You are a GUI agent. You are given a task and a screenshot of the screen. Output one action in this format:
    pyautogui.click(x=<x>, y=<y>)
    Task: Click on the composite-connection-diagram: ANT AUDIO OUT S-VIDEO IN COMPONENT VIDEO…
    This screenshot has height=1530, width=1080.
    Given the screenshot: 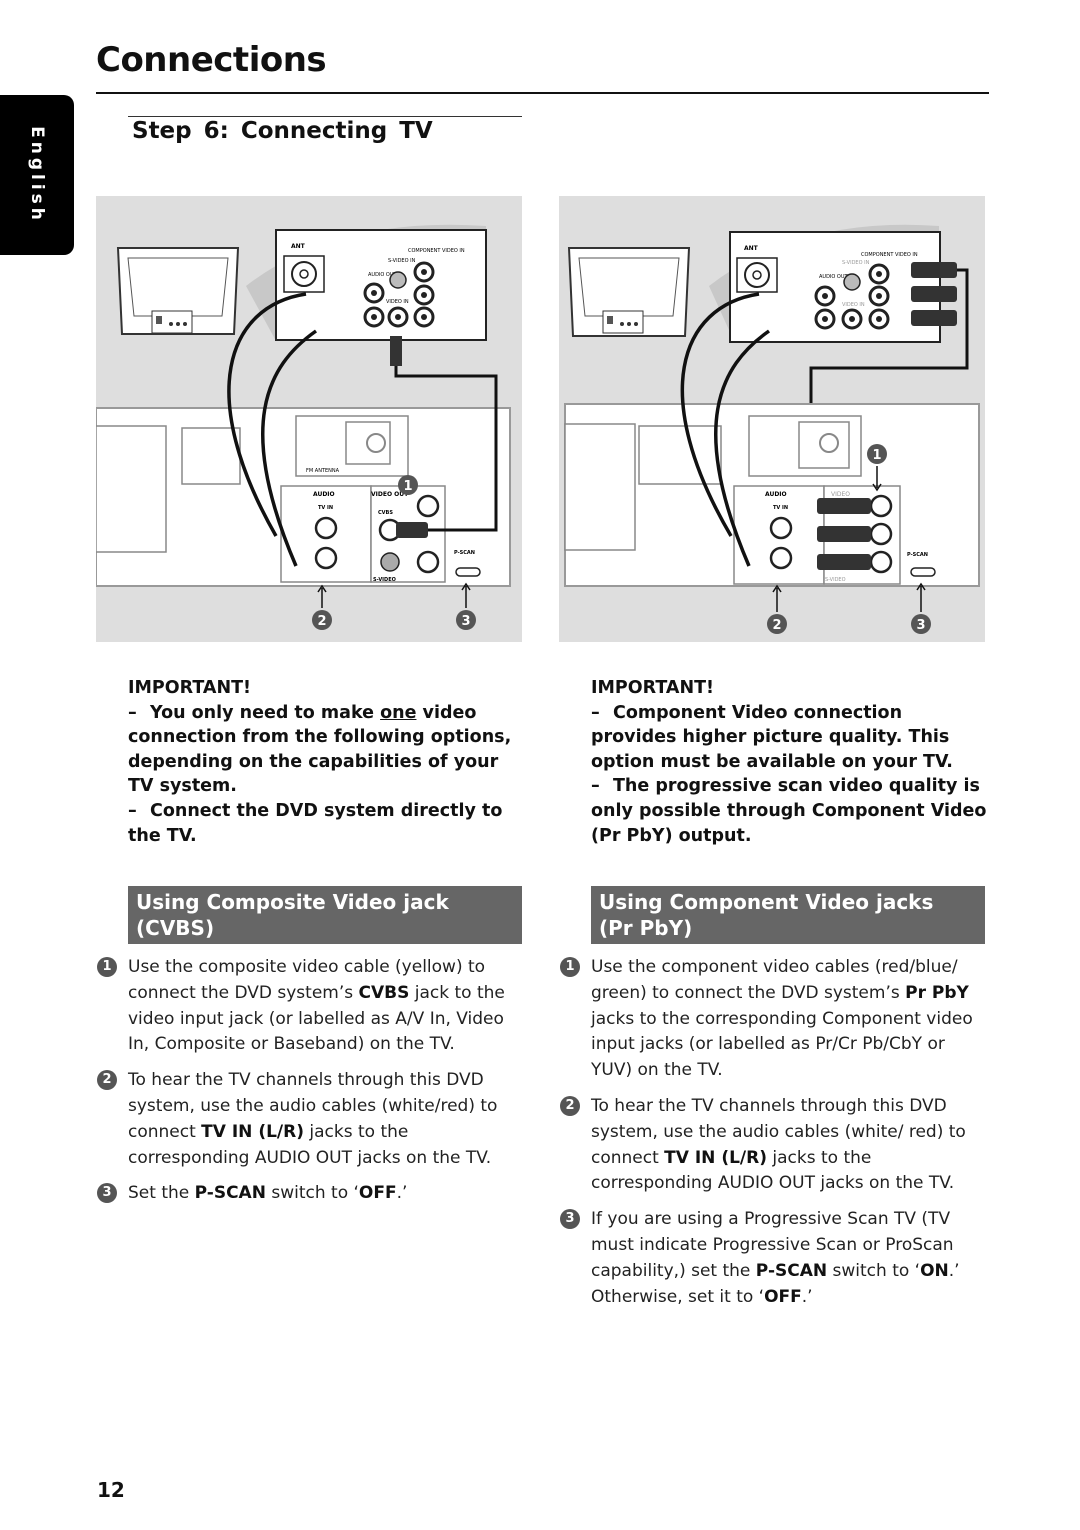 What is the action you would take?
    pyautogui.click(x=309, y=419)
    